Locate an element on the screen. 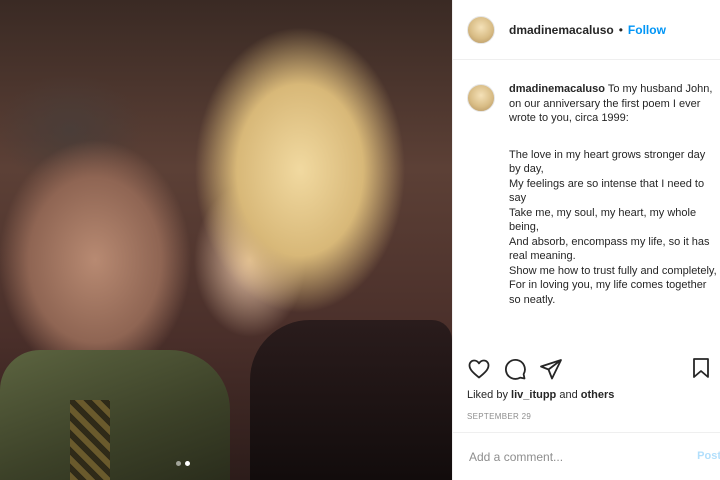 This screenshot has height=480, width=720. bookmark-icon is located at coordinates (701, 368).